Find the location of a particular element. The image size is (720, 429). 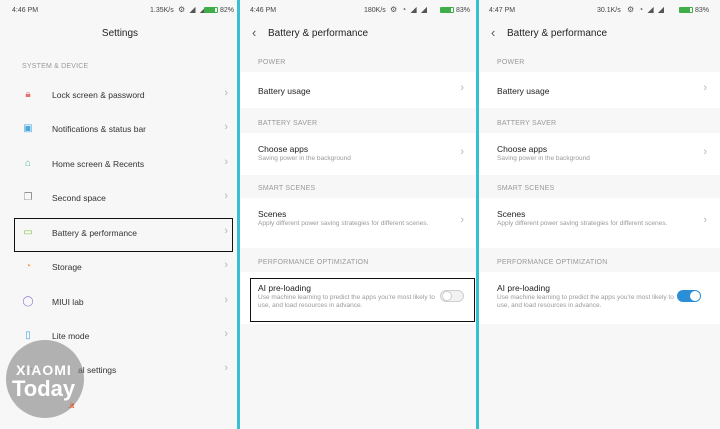

lab-icon: ◯ is located at coordinates (28, 301).